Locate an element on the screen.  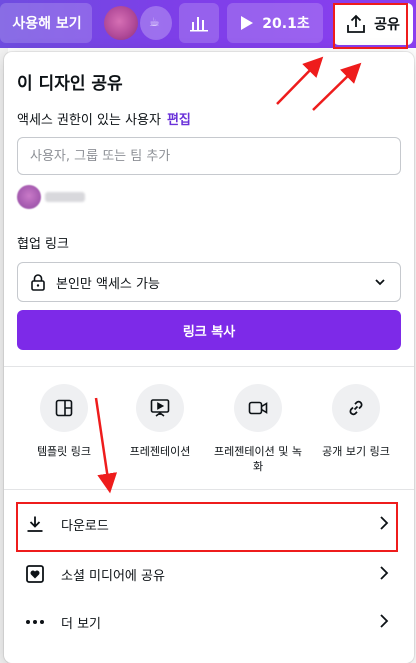
upload-icon is located at coordinates (356, 23).